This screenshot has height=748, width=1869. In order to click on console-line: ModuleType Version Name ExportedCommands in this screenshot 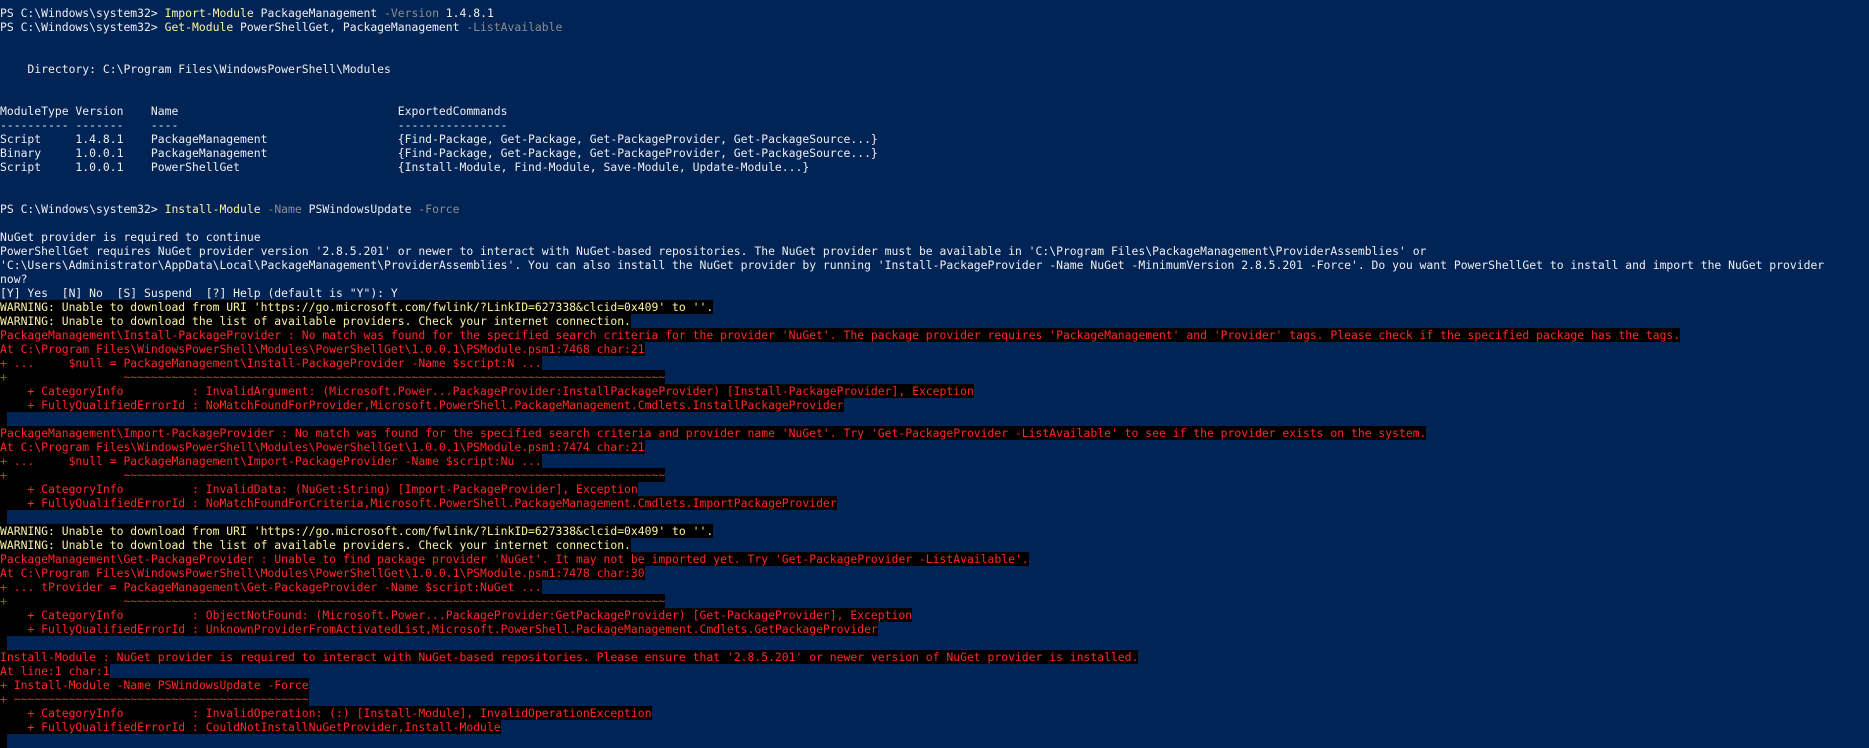, I will do `click(934, 111)`.